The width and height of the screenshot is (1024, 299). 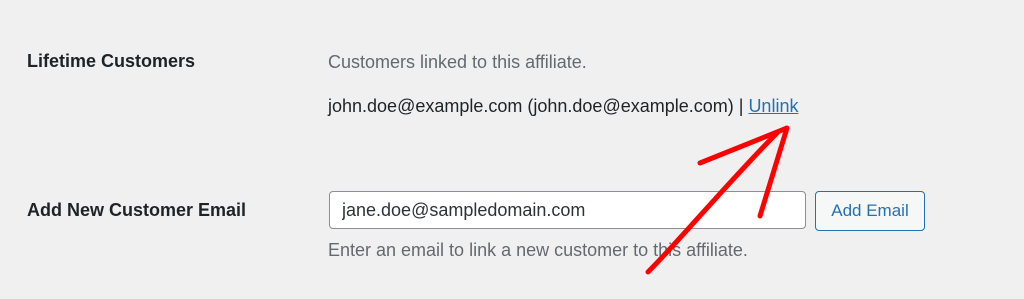 I want to click on add-customer-email-label: Add New Customer Email, so click(x=137, y=210).